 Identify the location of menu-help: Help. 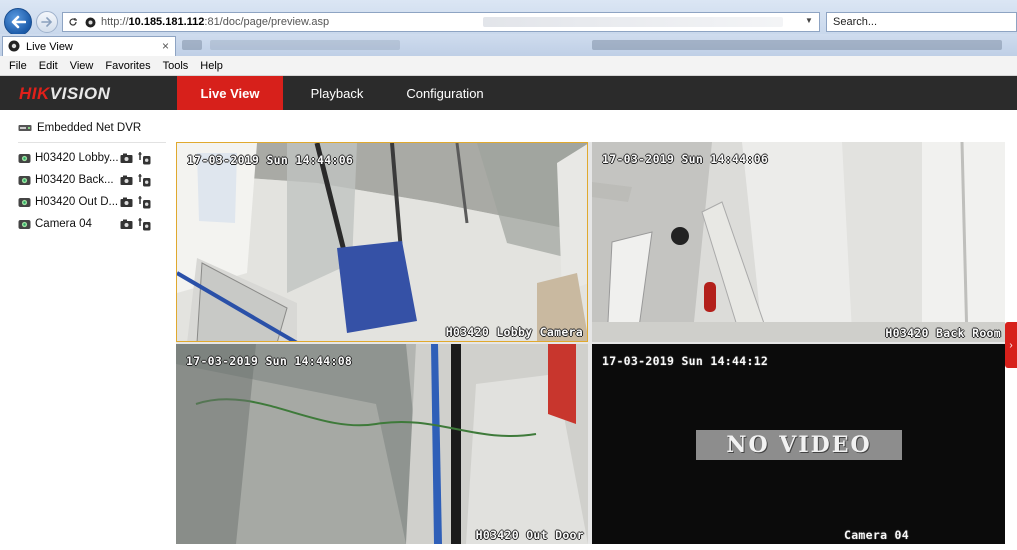
(211, 66).